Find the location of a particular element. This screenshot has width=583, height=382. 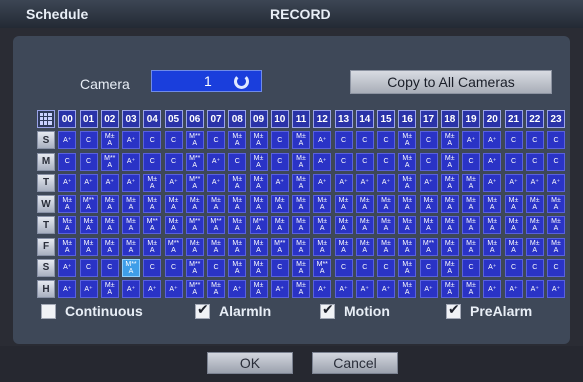

refresh-icon is located at coordinates (241, 81).